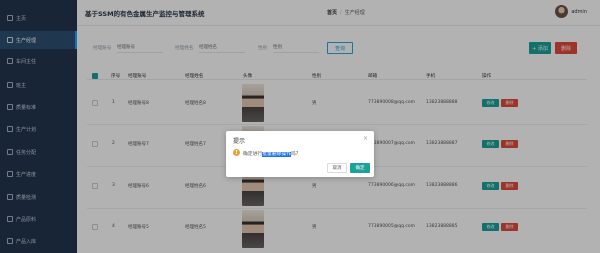  I want to click on confirm-dialog: 提示 × ! 确定进行批量删除操作吗? 取消 确定, so click(300, 154).